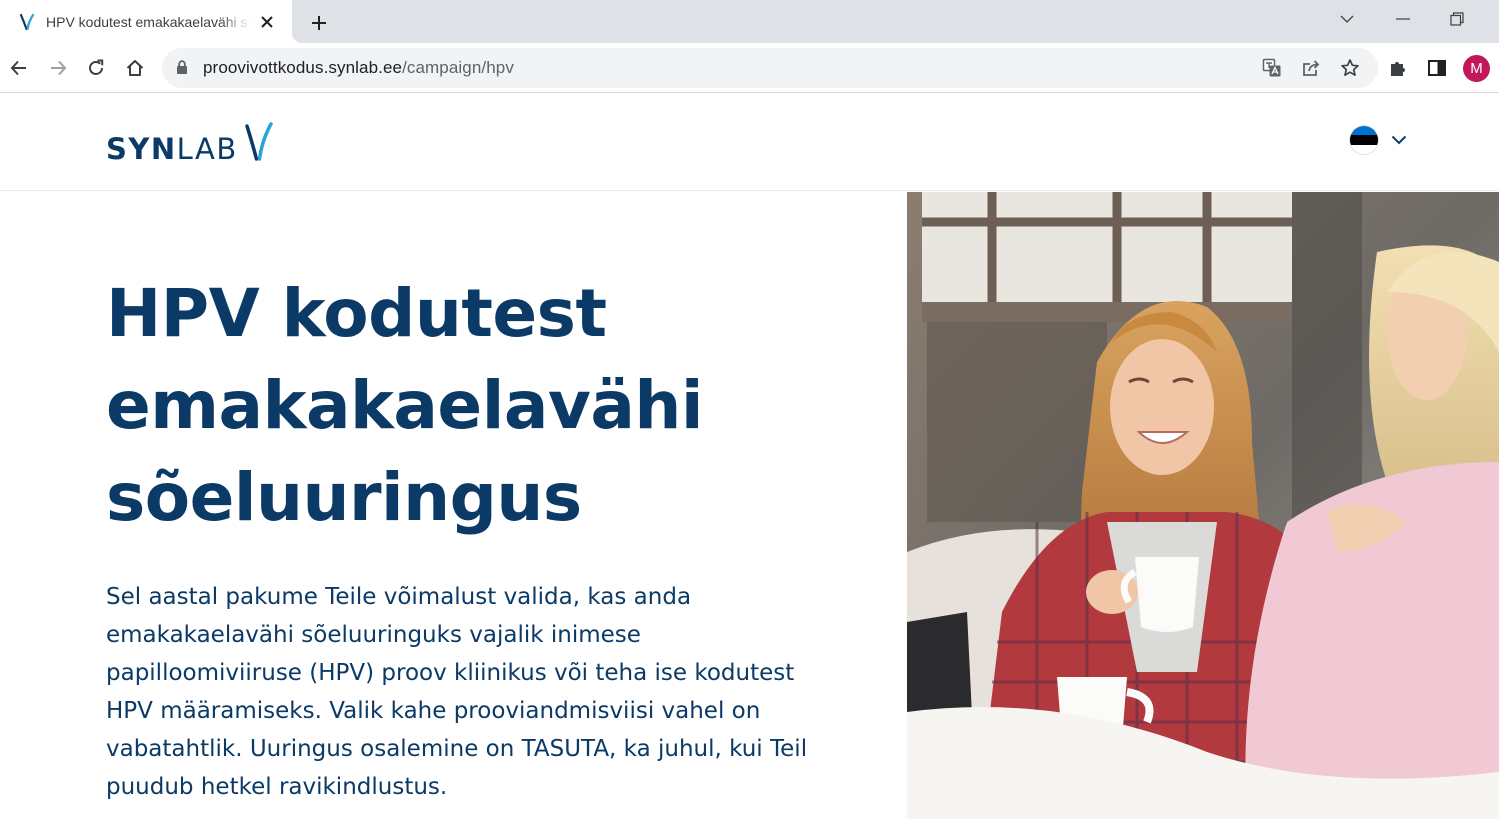 The image size is (1499, 819). What do you see at coordinates (770, 68) in the screenshot?
I see `address-bar: proovivottkodus.synlab.ee/campaign/hpv` at bounding box center [770, 68].